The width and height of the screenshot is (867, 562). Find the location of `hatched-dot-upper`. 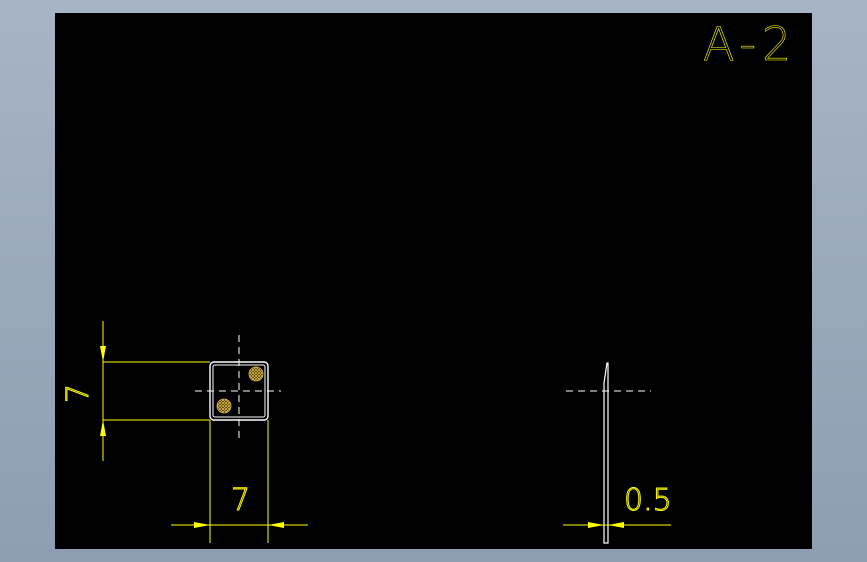

hatched-dot-upper is located at coordinates (256, 374).